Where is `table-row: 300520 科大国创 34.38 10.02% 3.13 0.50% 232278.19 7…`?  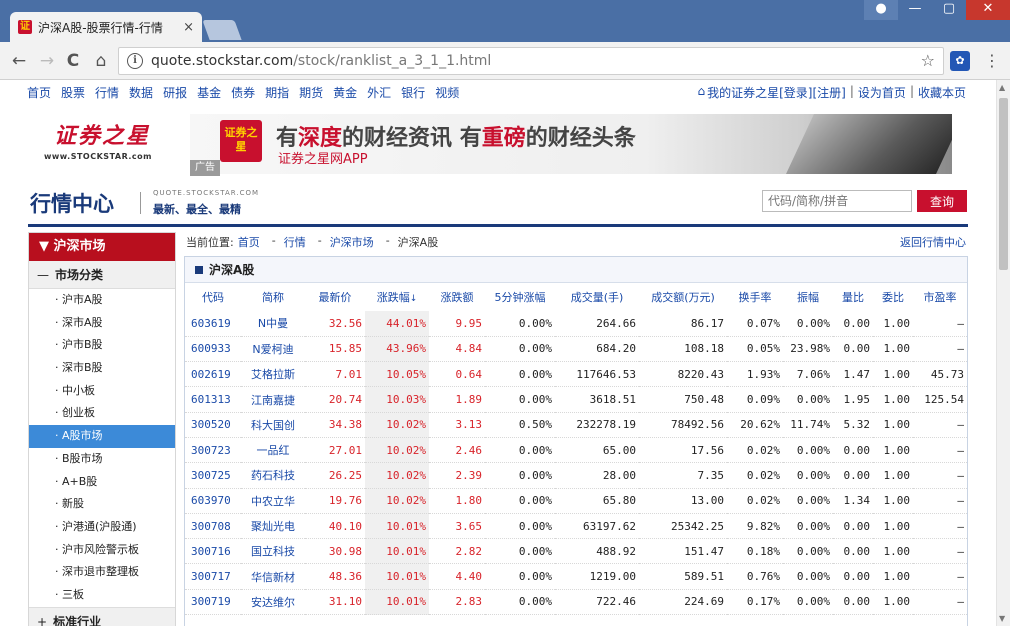 table-row: 300520 科大国创 34.38 10.02% 3.13 0.50% 232278.19 7… is located at coordinates (576, 425).